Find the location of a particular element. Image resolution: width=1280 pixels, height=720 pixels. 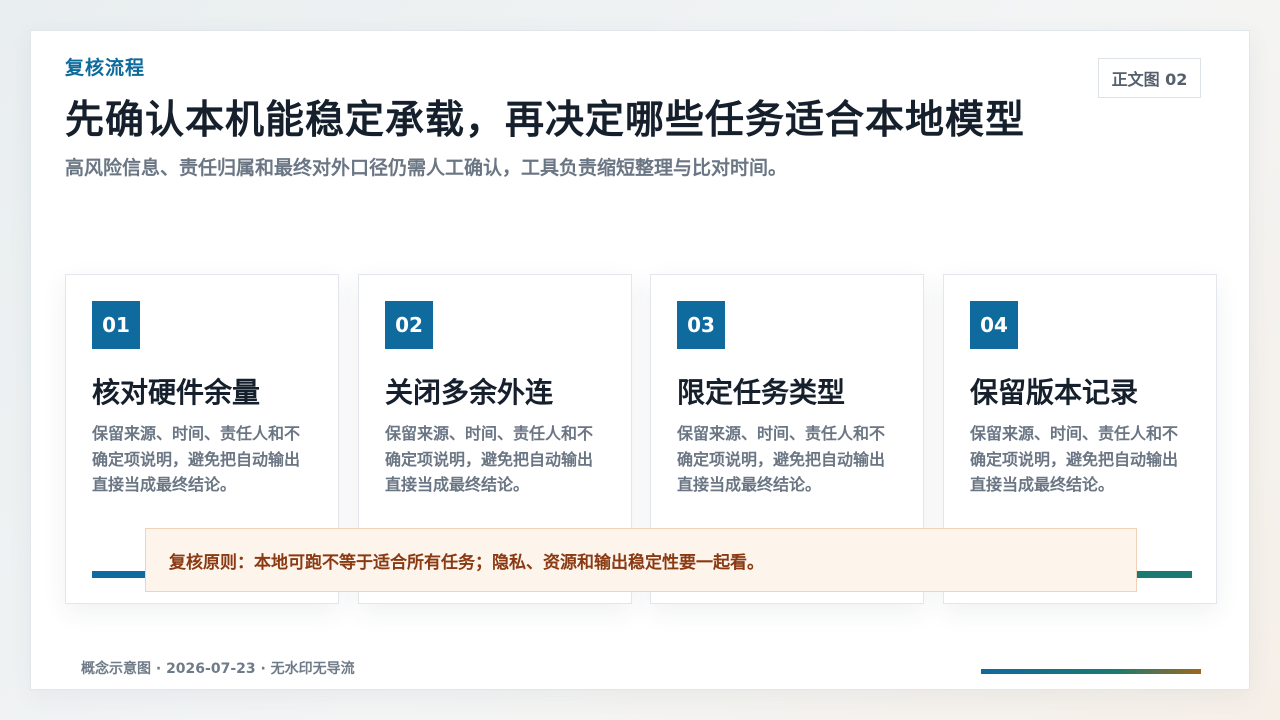

step-number-badge: 01 is located at coordinates (116, 325).